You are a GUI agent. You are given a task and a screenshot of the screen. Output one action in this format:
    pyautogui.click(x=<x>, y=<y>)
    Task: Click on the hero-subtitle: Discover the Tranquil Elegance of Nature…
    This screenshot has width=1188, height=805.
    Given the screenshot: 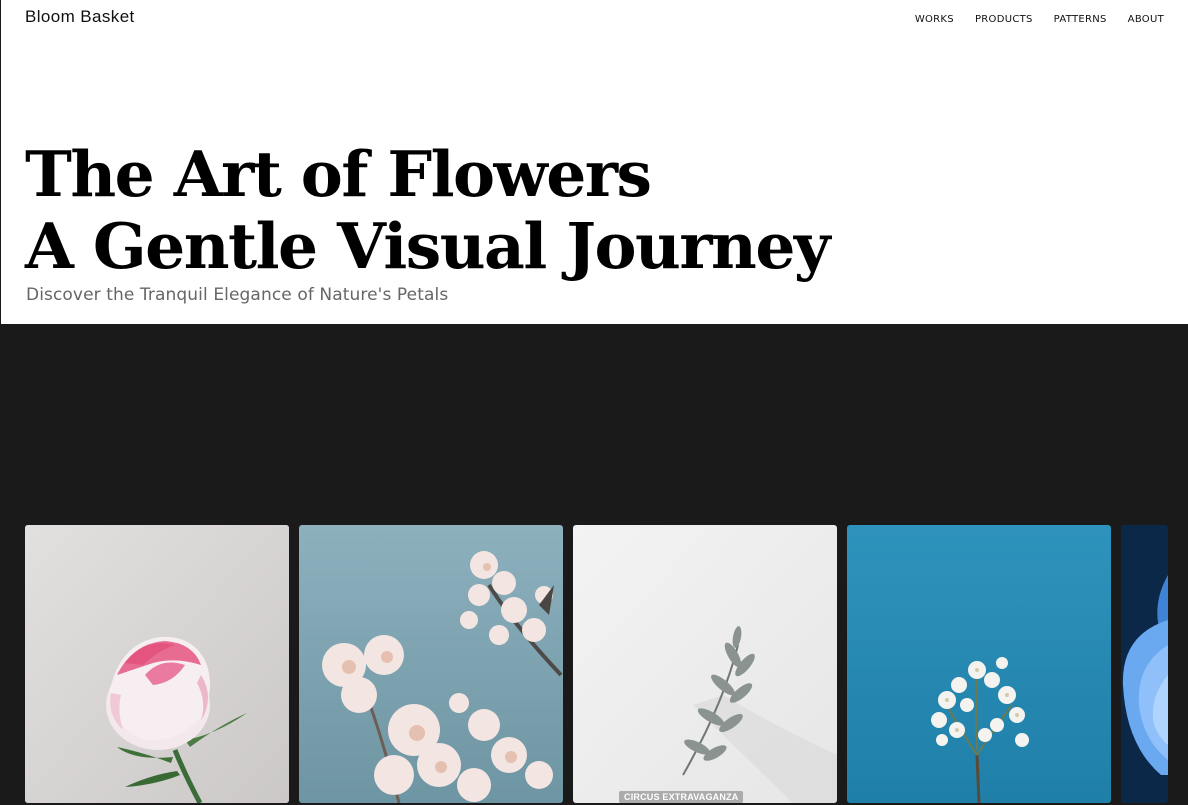 What is the action you would take?
    pyautogui.click(x=237, y=295)
    